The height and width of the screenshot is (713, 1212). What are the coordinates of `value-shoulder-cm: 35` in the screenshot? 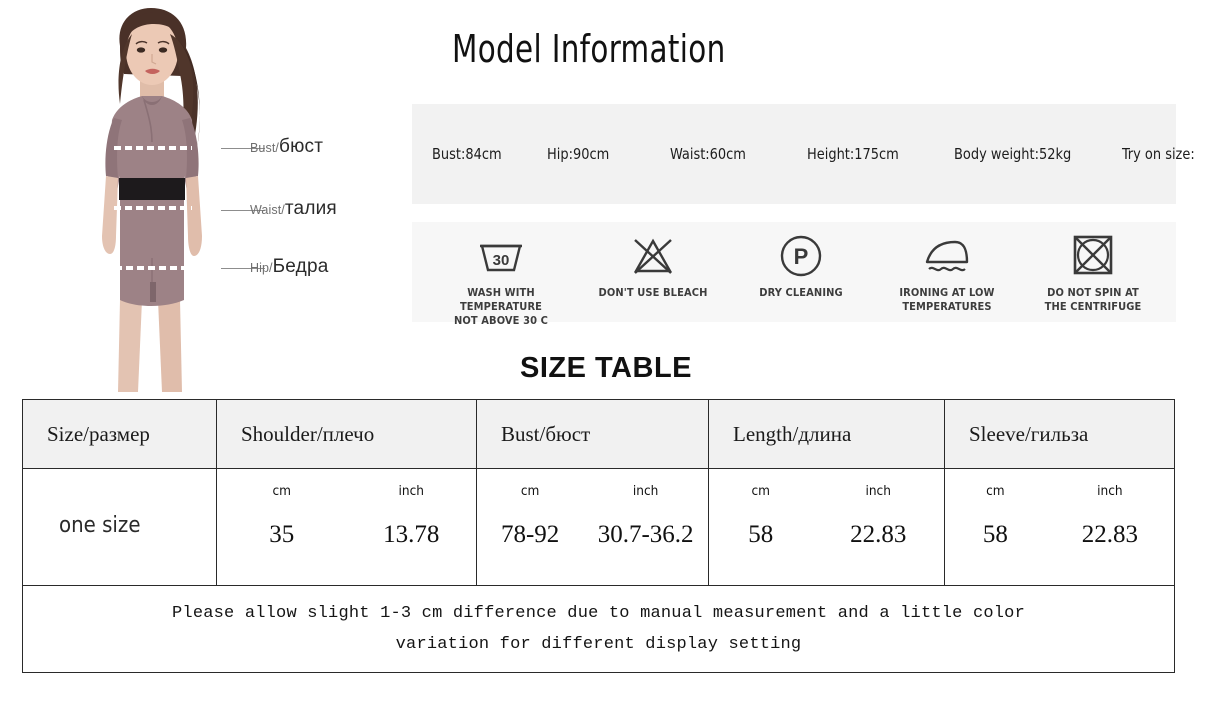 It's located at (282, 534).